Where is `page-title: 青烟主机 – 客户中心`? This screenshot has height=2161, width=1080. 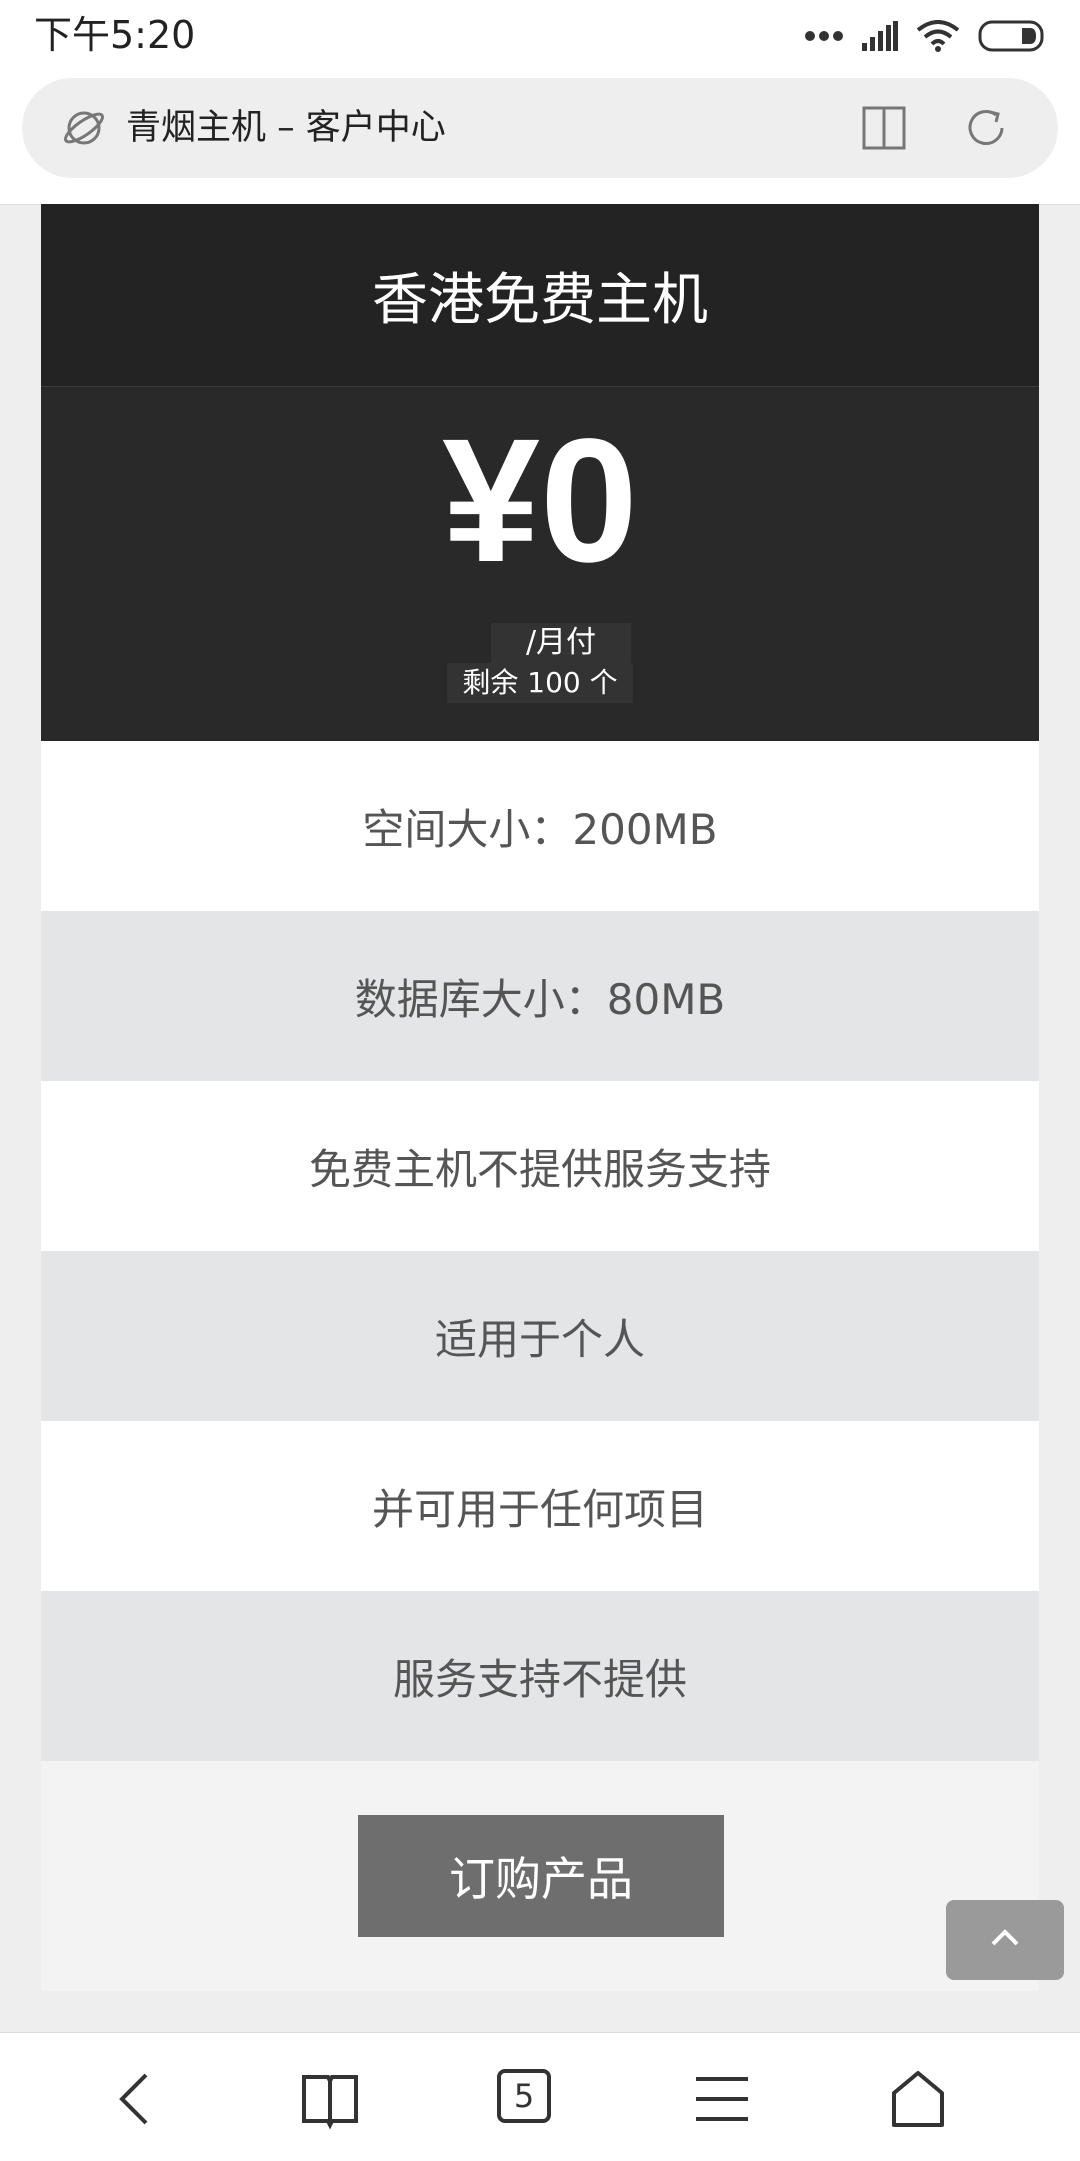 page-title: 青烟主机 – 客户中心 is located at coordinates (286, 128).